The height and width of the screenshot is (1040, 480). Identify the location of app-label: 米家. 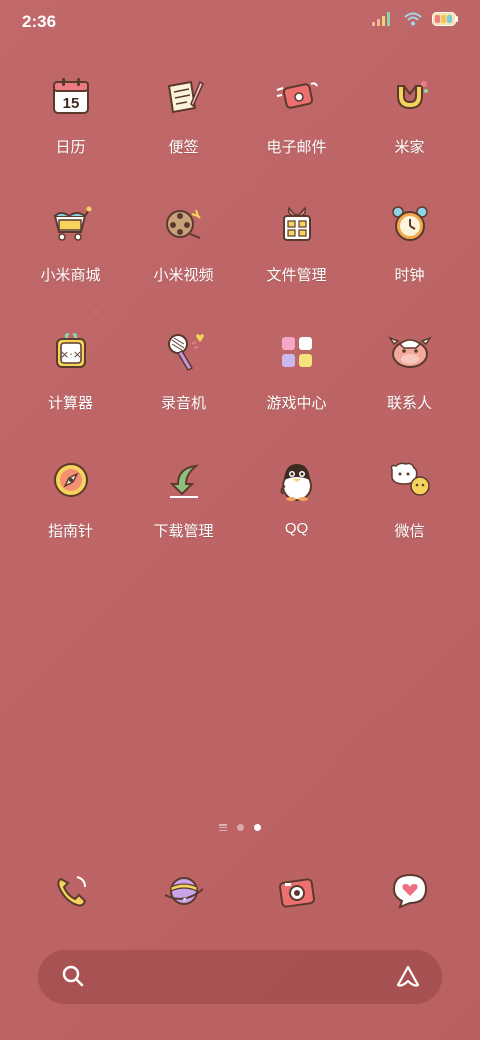
(409, 147).